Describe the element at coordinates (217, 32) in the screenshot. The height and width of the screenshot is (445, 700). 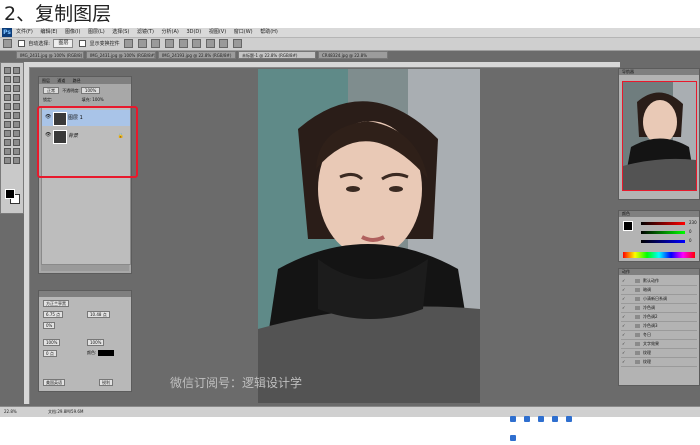
I see `menu-view: 视图(V)` at that location.